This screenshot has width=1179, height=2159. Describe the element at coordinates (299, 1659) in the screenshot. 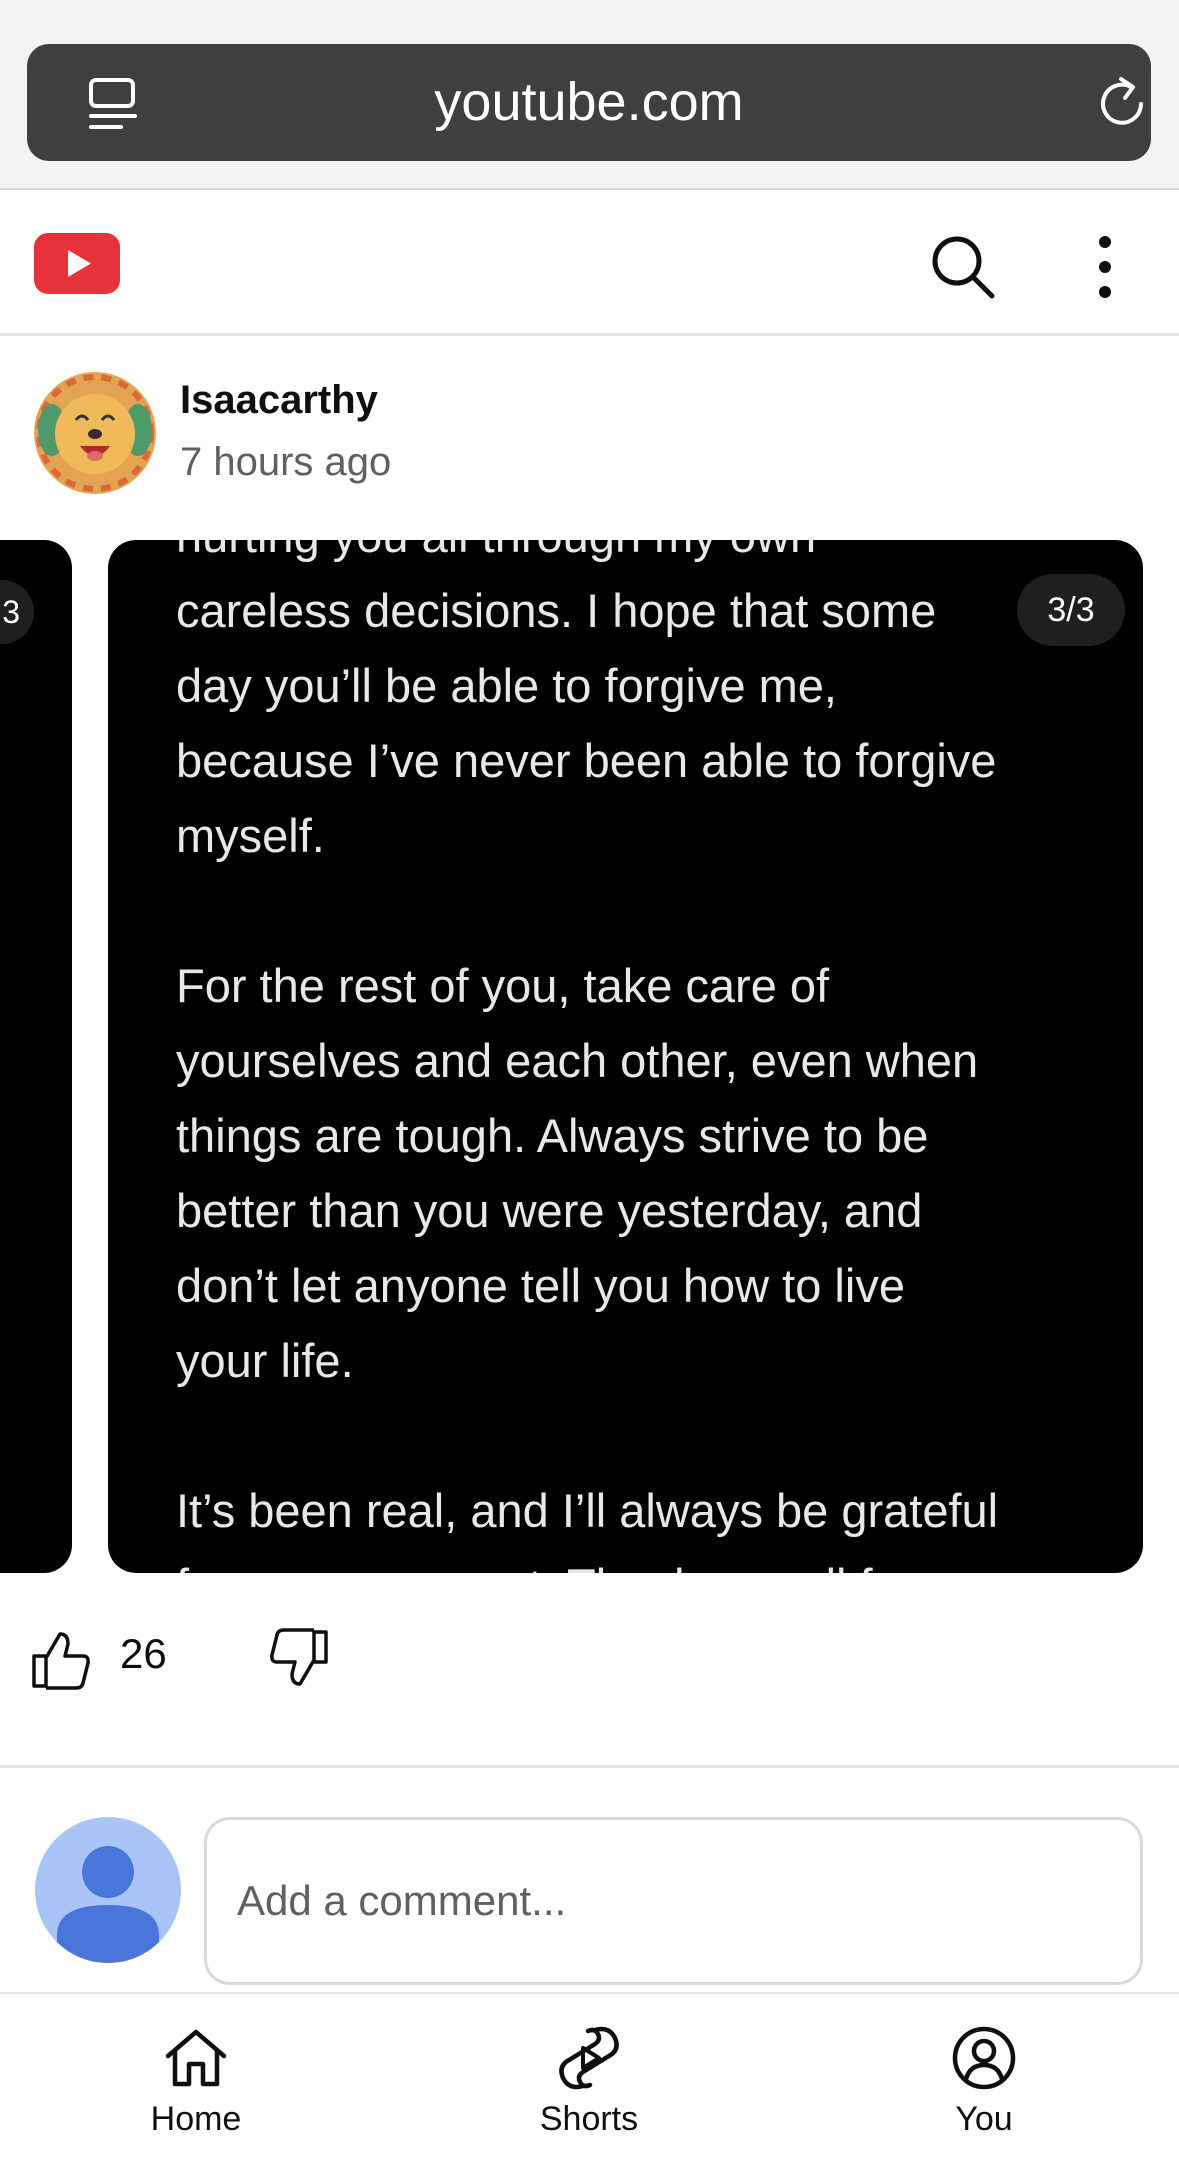

I see `dislike-icon` at that location.